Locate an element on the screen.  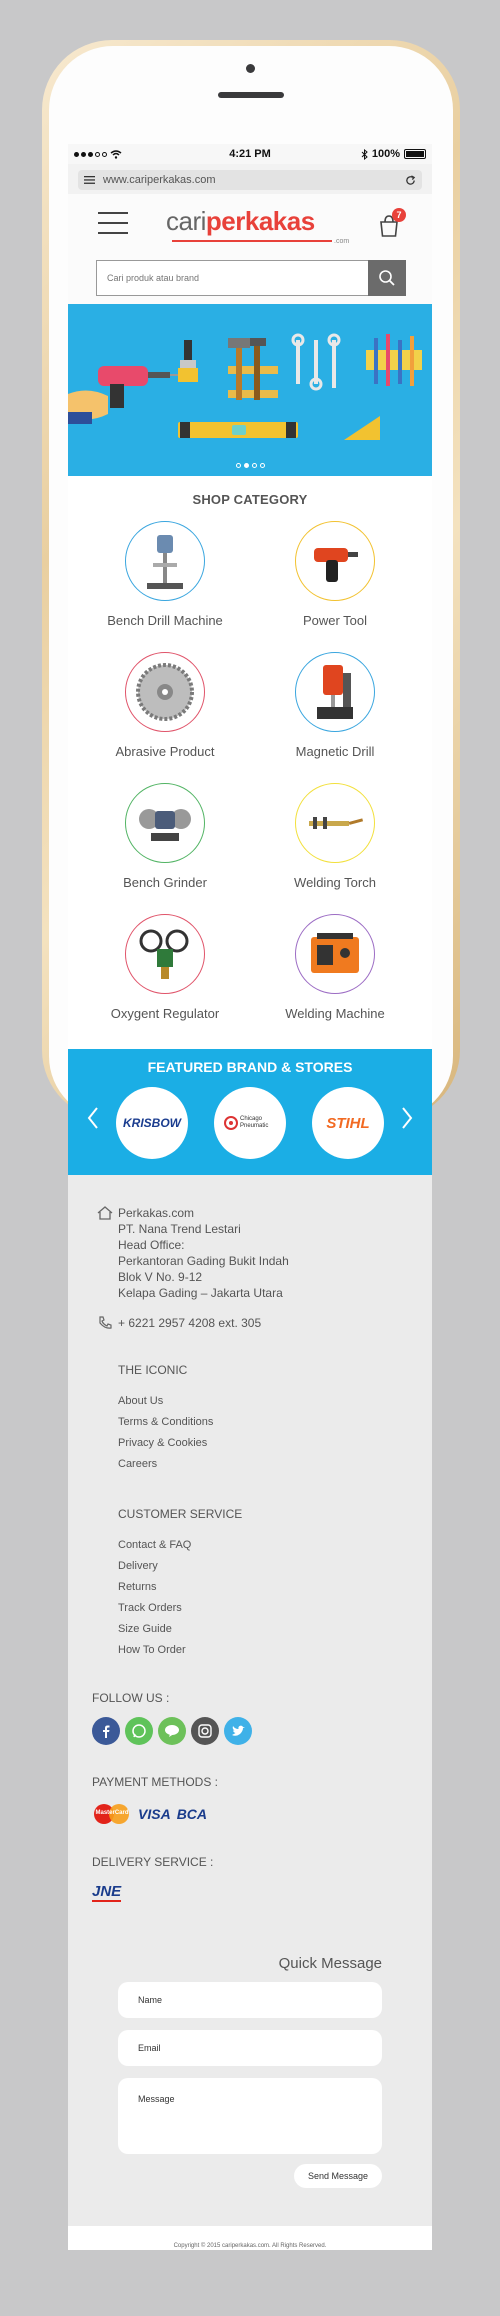
bluetooth-icon is located at coordinates (364, 154).